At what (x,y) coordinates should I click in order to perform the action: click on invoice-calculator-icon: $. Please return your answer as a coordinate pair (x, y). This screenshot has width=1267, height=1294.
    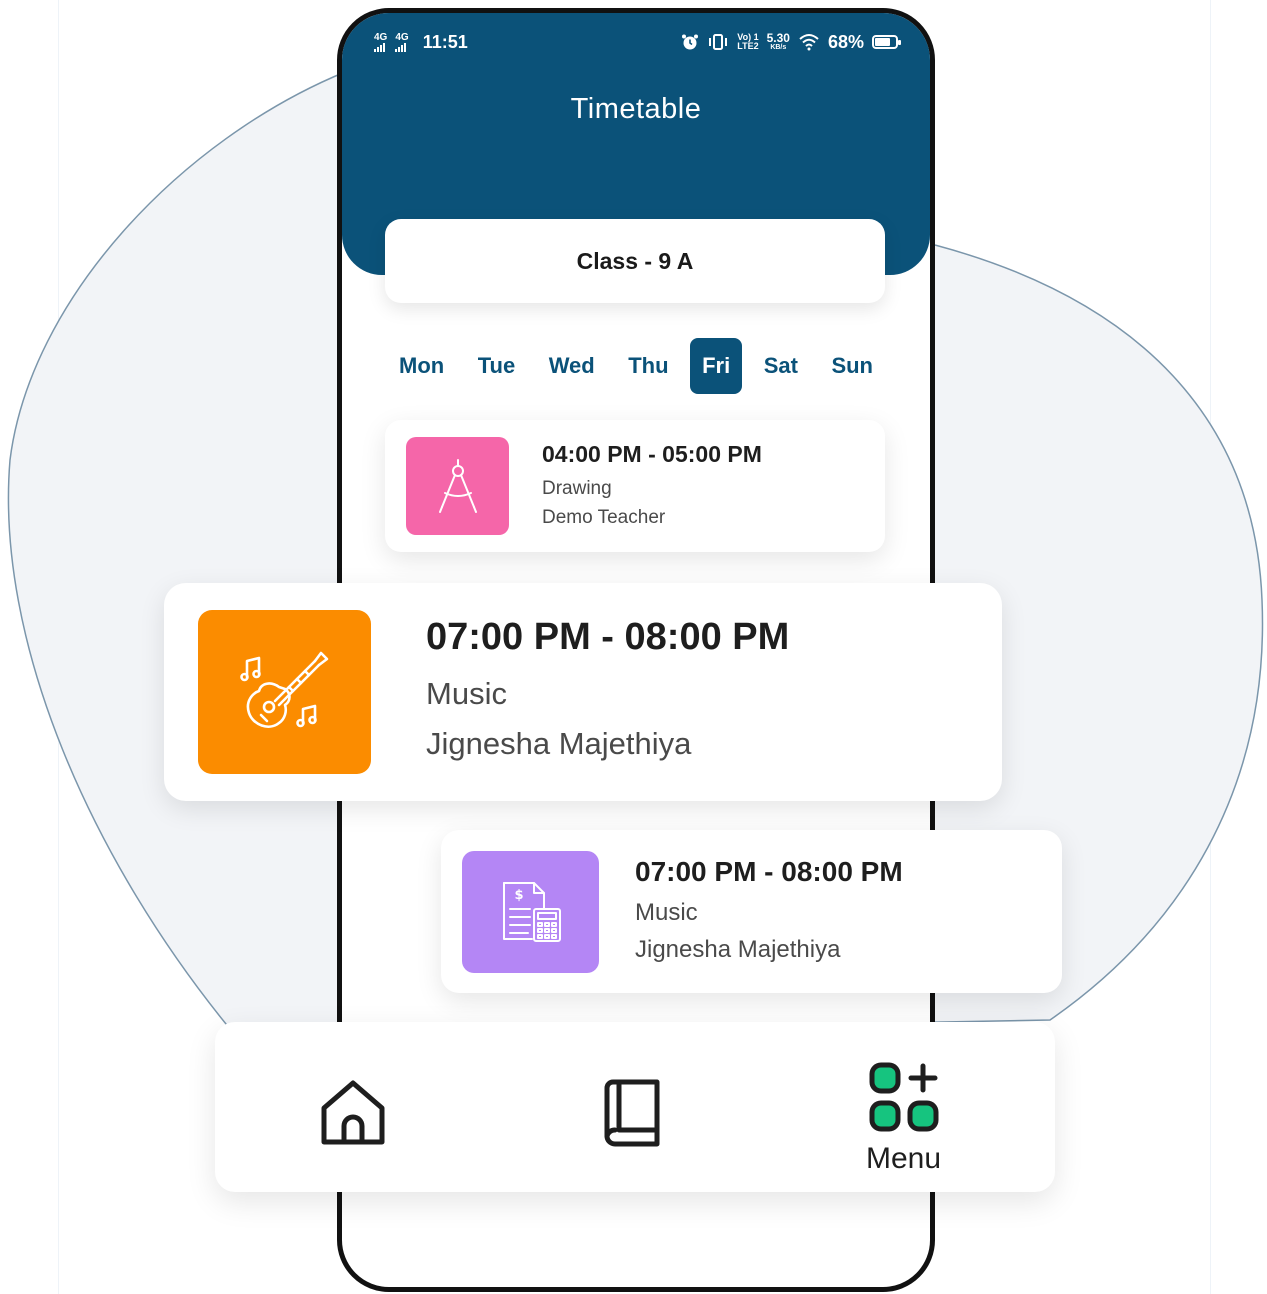
    Looking at the image, I should click on (531, 911).